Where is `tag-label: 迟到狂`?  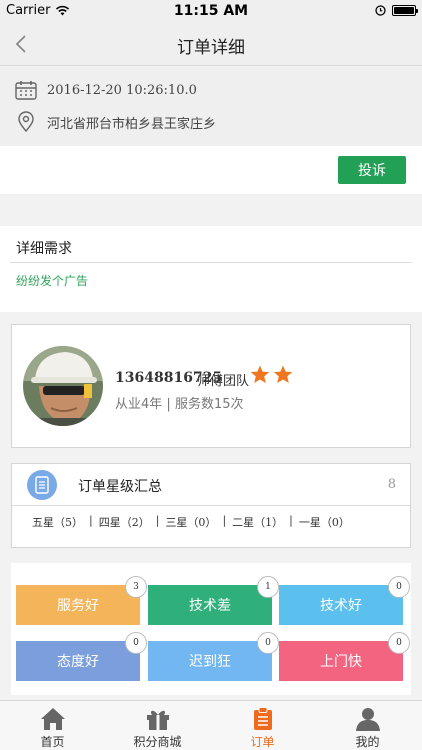
tag-label: 迟到狂 is located at coordinates (210, 662).